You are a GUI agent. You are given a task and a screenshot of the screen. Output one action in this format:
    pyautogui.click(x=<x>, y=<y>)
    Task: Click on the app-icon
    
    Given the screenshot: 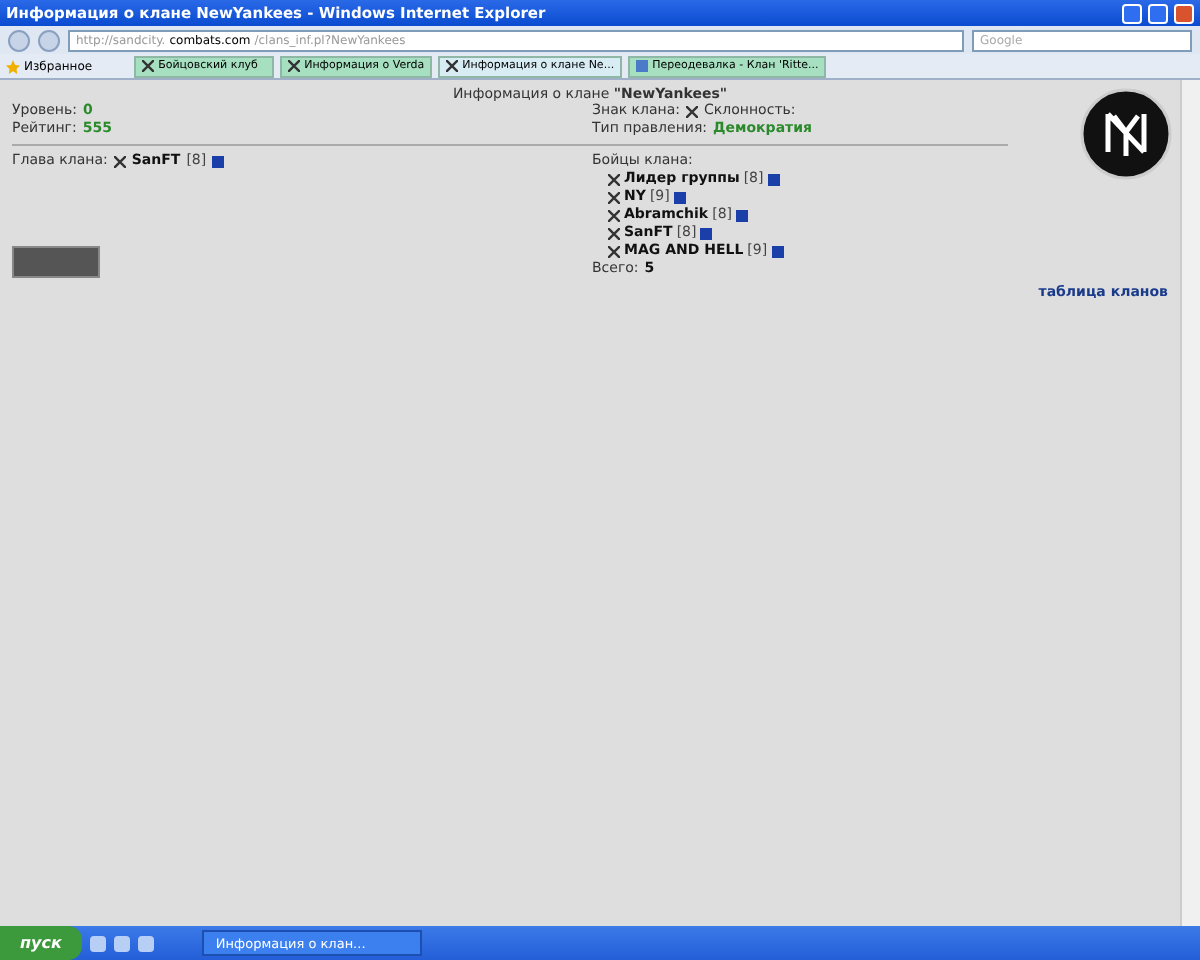 What is the action you would take?
    pyautogui.click(x=145, y=943)
    